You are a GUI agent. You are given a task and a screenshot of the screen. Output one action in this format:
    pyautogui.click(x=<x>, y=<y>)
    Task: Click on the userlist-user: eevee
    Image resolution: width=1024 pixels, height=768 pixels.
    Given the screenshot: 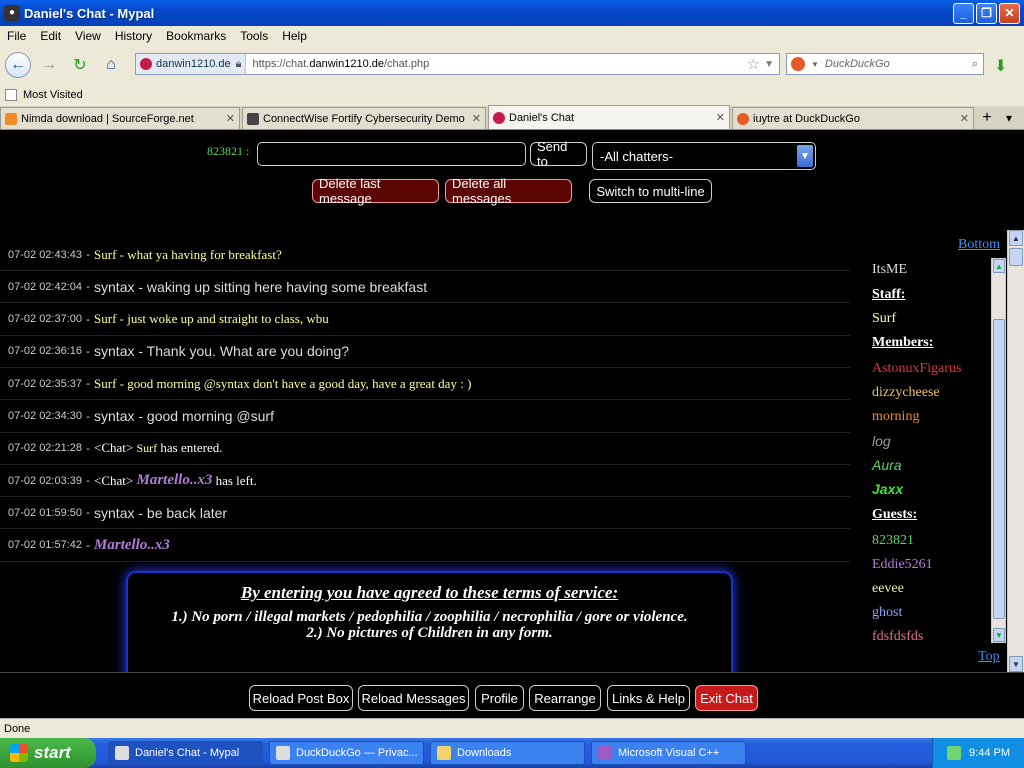 What is the action you would take?
    pyautogui.click(x=888, y=589)
    